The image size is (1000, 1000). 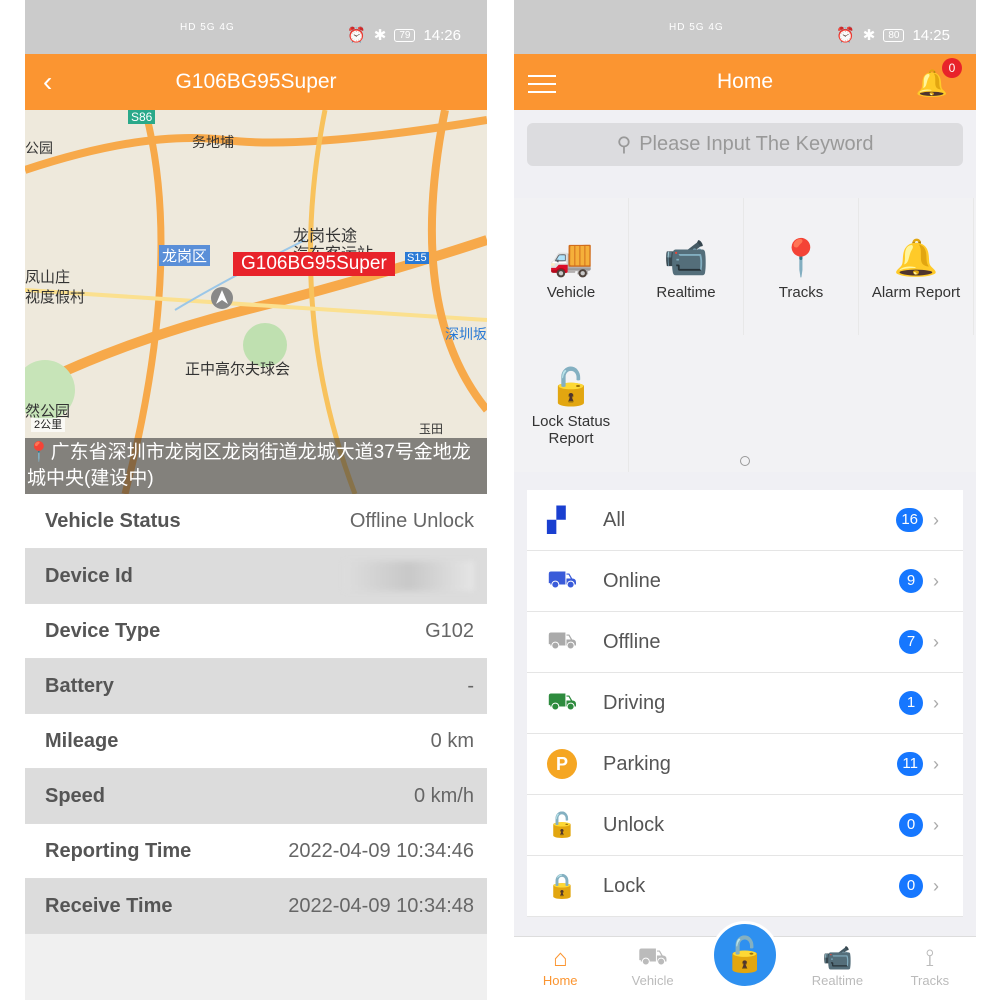 What do you see at coordinates (103, 630) in the screenshot?
I see `row-key: Device Type` at bounding box center [103, 630].